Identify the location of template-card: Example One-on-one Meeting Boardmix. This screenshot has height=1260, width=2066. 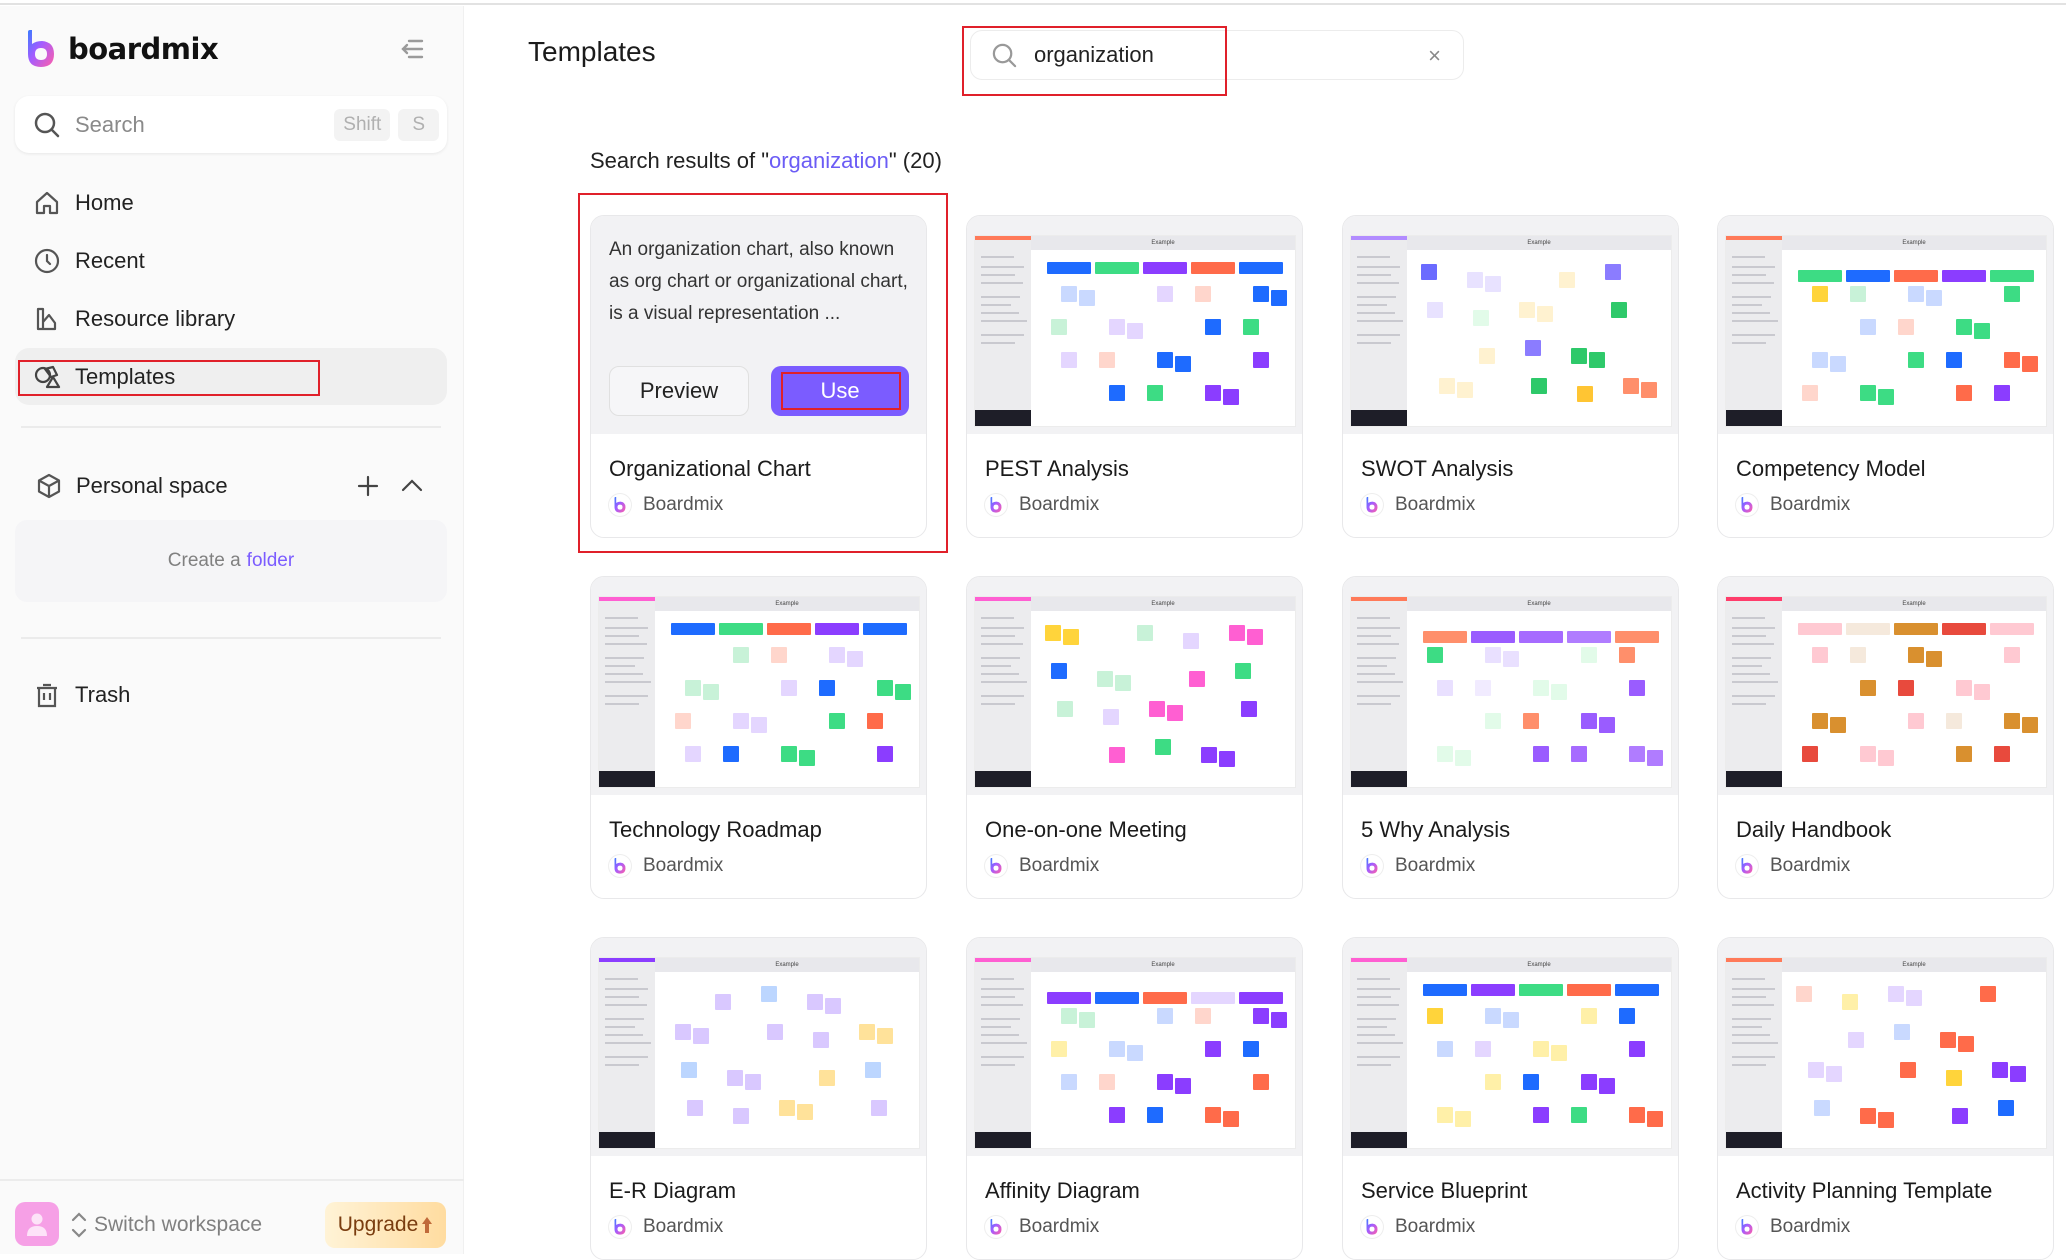
(1134, 737).